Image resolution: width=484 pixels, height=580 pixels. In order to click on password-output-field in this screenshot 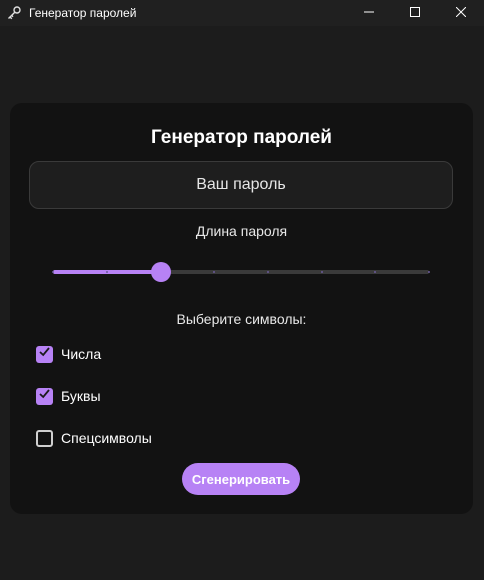, I will do `click(241, 185)`.